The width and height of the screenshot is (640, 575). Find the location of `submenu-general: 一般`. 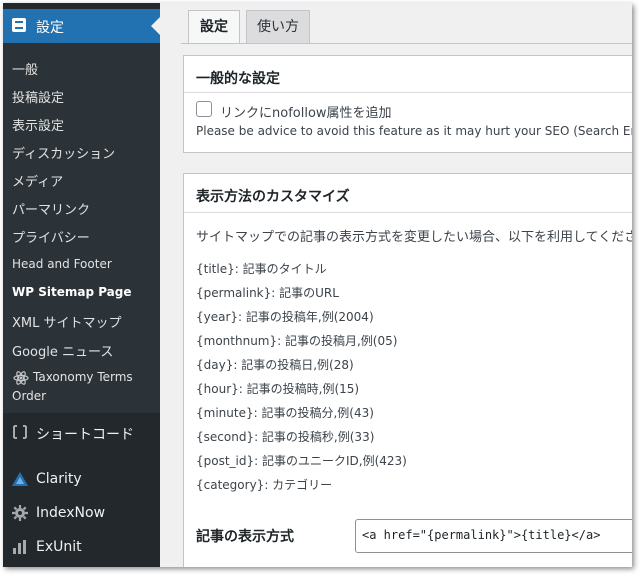

submenu-general: 一般 is located at coordinates (25, 68).